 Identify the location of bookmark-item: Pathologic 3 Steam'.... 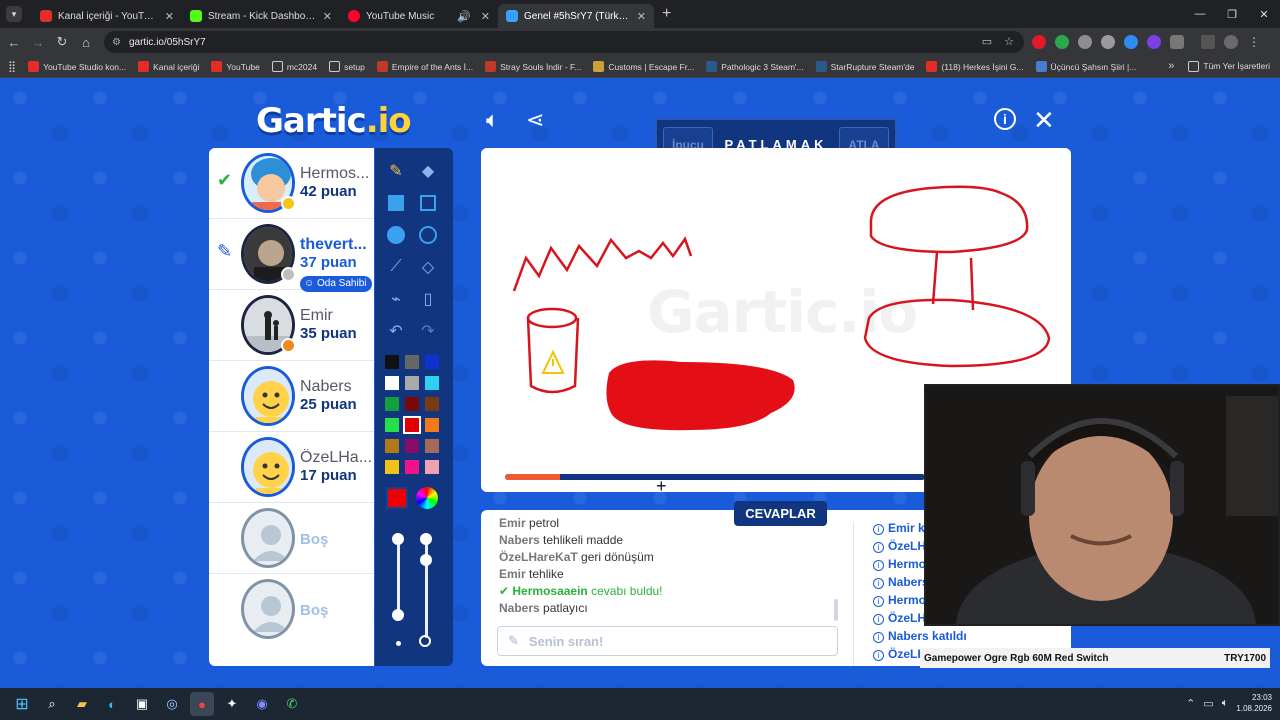
(755, 66).